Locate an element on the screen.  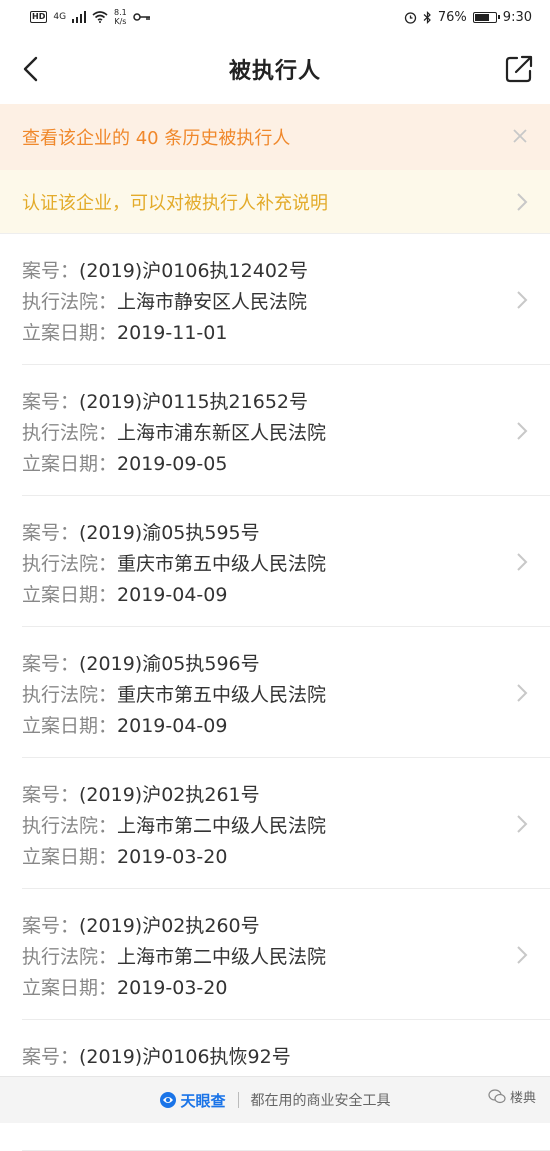
status-right: 76% 9:30 is located at coordinates (468, 17).